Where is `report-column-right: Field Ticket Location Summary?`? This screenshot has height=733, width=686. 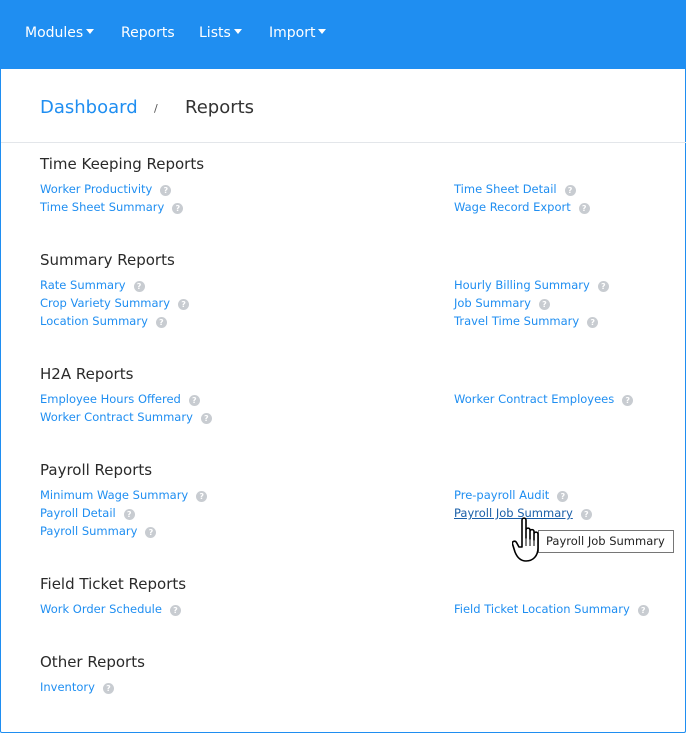 report-column-right: Field Ticket Location Summary? is located at coordinates (551, 607).